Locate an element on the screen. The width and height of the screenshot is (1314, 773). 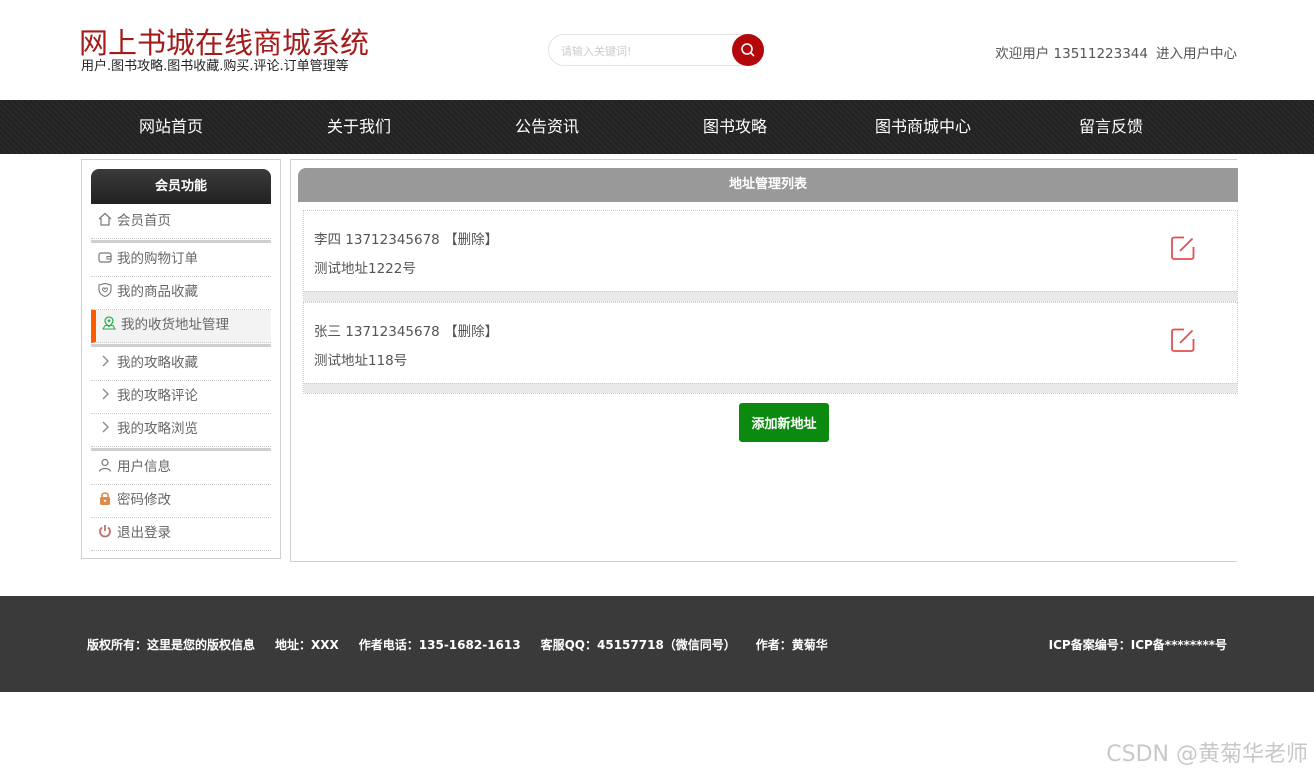
sidebar-item-logout: 退出登录 is located at coordinates (181, 534).